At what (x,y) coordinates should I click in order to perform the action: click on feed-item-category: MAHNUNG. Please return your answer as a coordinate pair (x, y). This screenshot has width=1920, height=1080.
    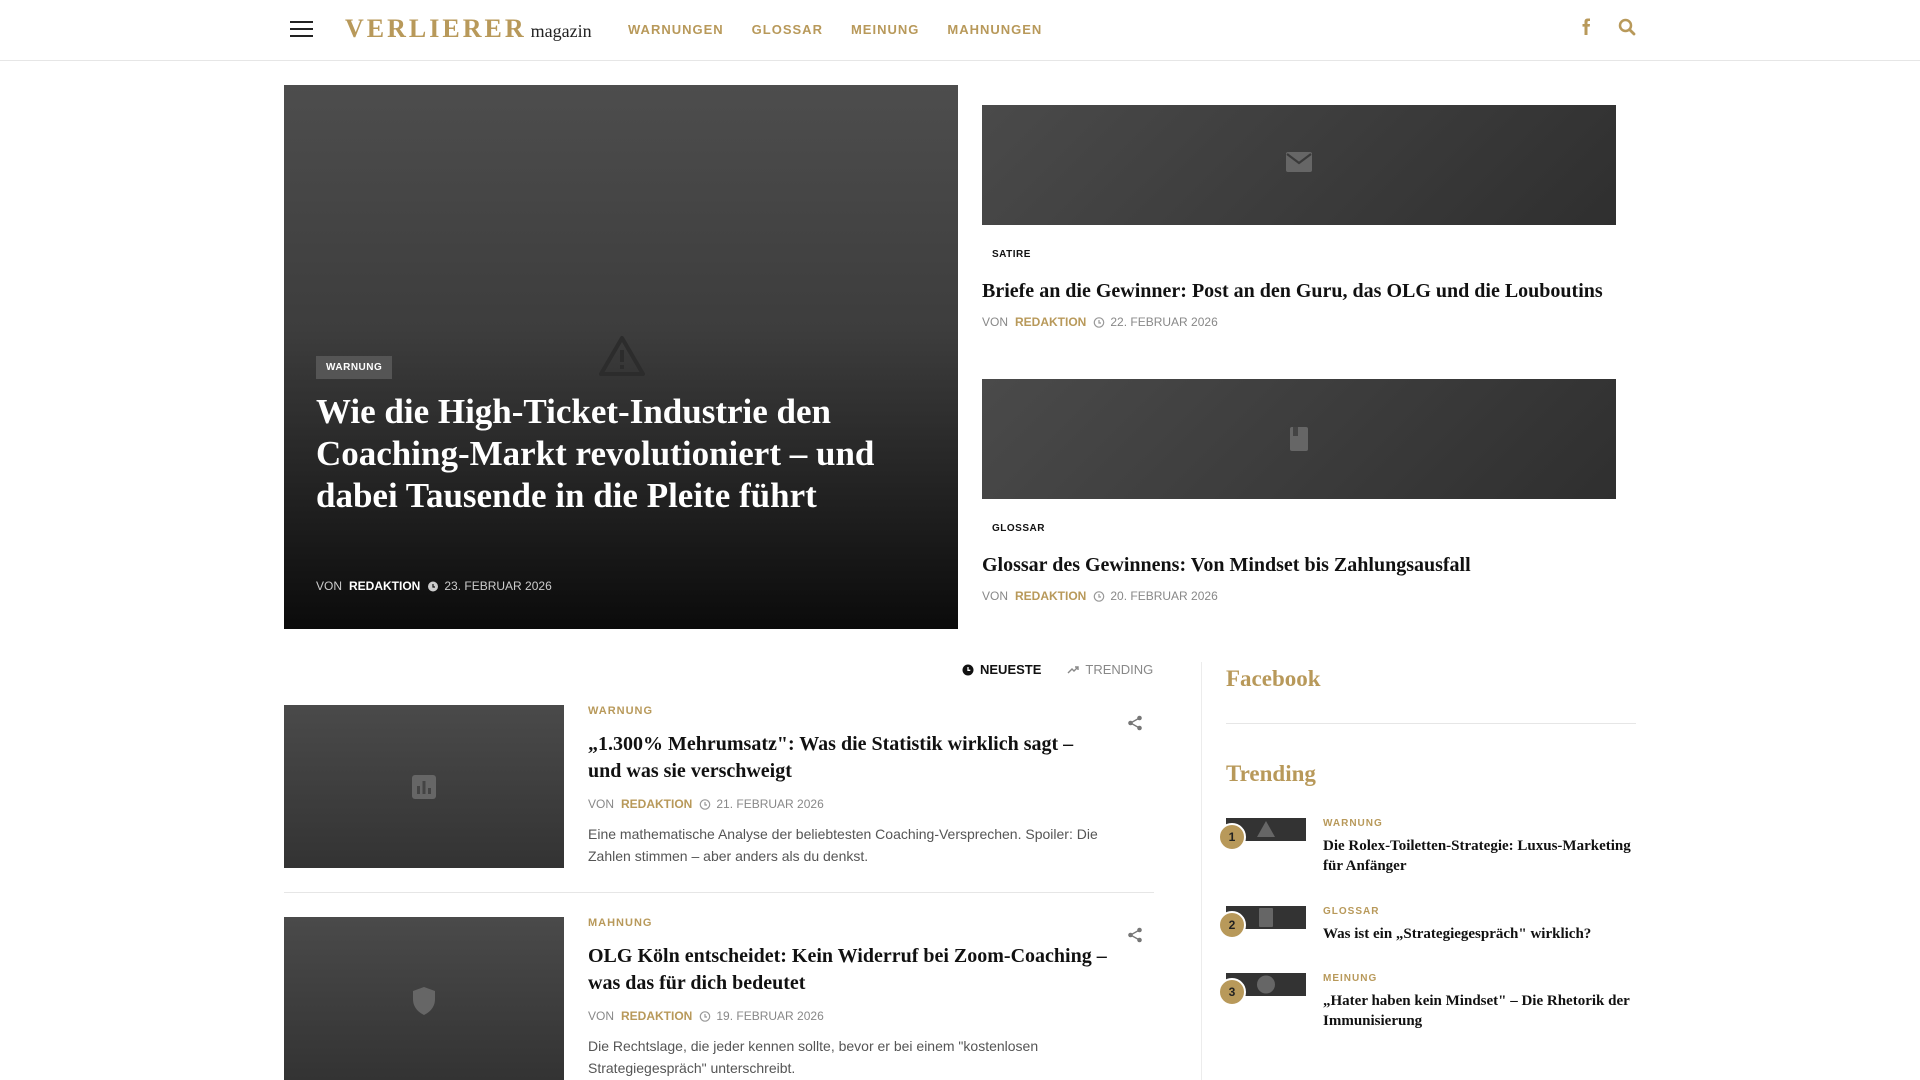
    Looking at the image, I should click on (848, 923).